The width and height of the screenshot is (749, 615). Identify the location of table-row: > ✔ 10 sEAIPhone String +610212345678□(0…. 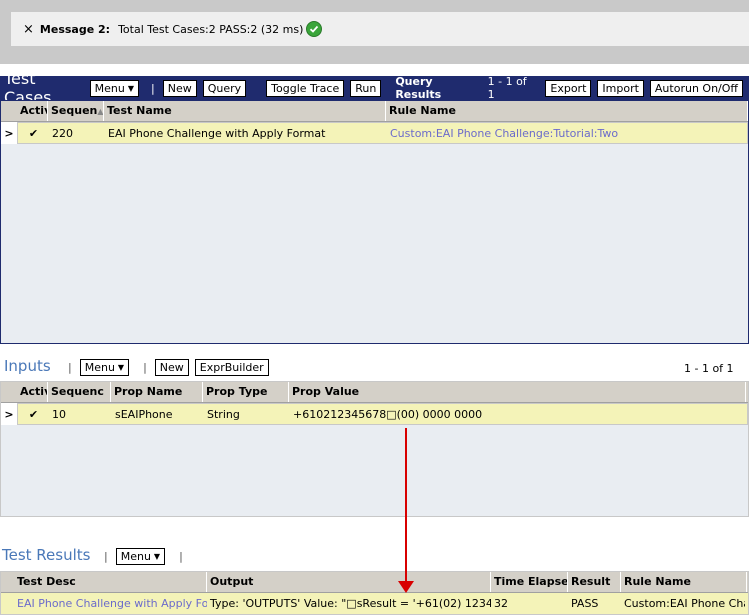
(374, 414).